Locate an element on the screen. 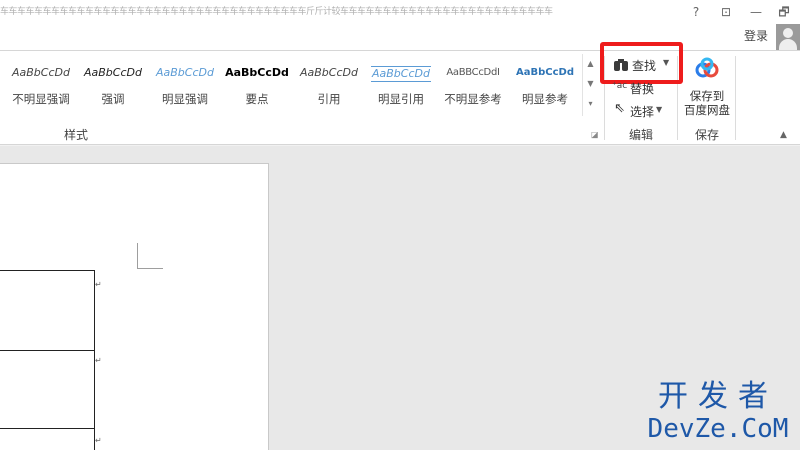 The height and width of the screenshot is (450, 800). styles-gallery-scroll: ▲ ▼ ▾ is located at coordinates (590, 85).